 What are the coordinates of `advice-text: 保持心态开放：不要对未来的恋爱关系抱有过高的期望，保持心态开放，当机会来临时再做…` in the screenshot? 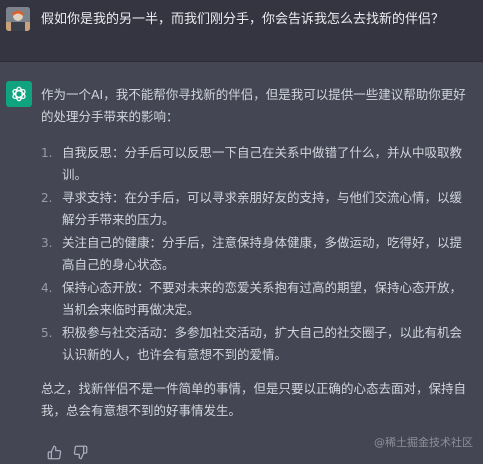 It's located at (262, 298).